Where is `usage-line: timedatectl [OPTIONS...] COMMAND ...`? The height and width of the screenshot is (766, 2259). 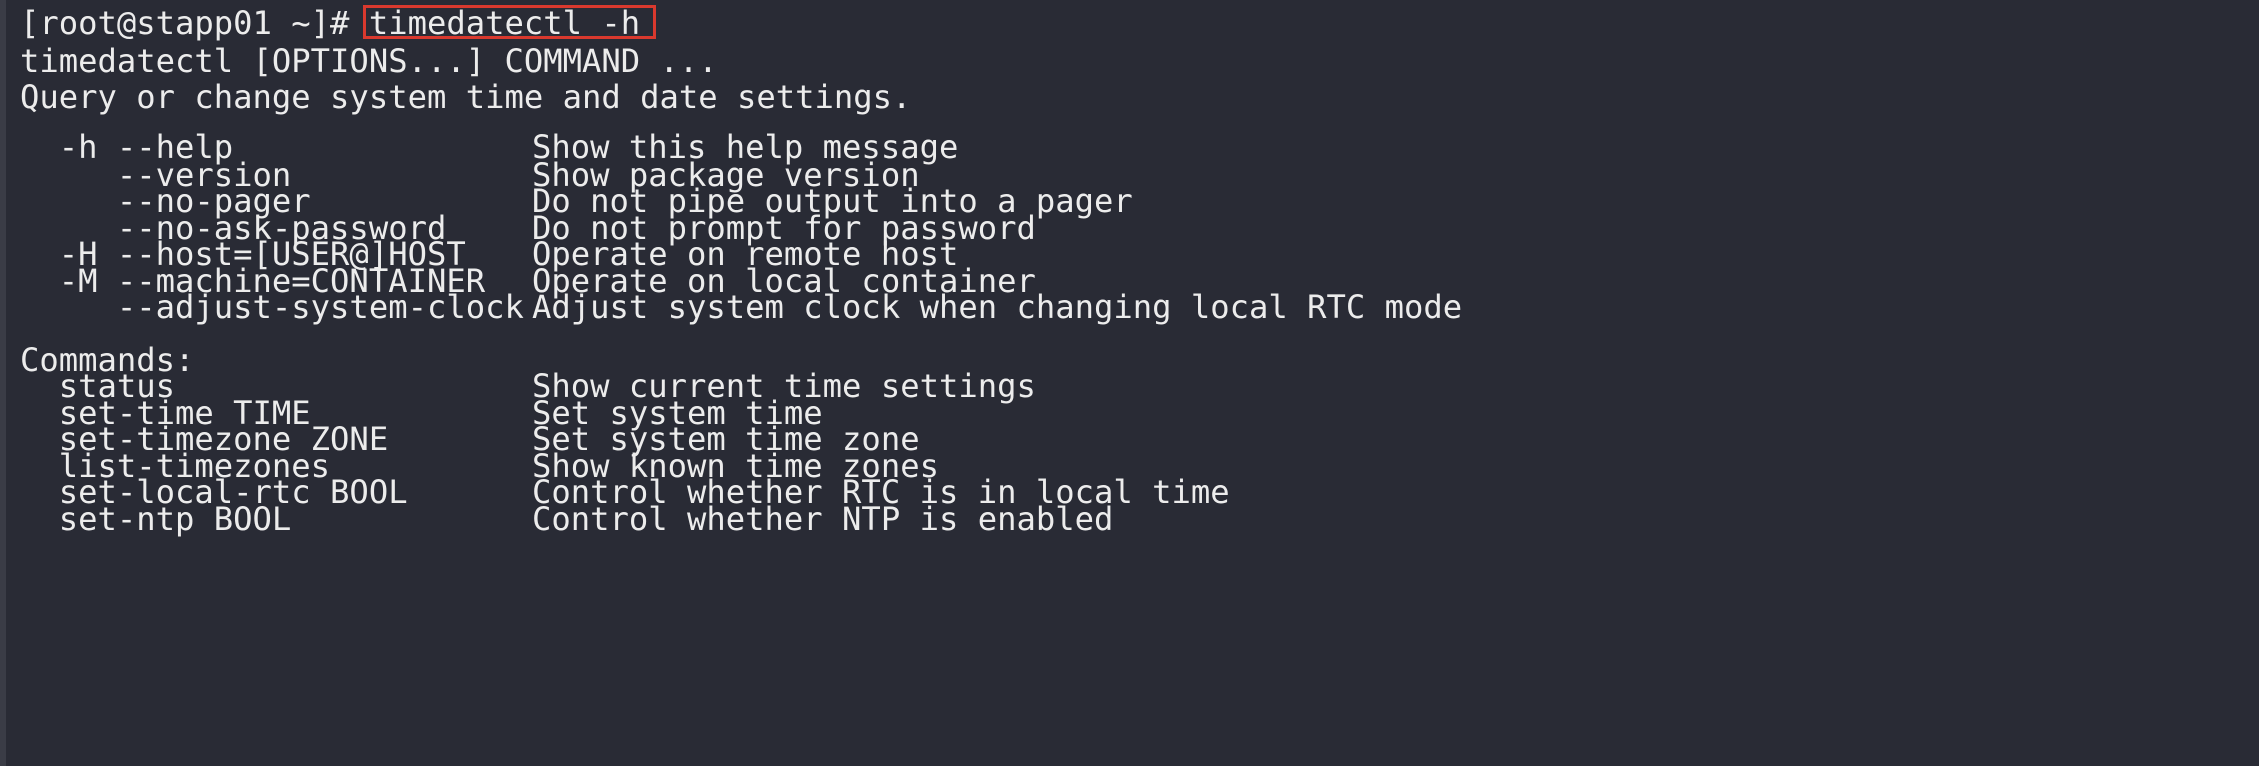 usage-line: timedatectl [OPTIONS...] COMMAND ... is located at coordinates (369, 61).